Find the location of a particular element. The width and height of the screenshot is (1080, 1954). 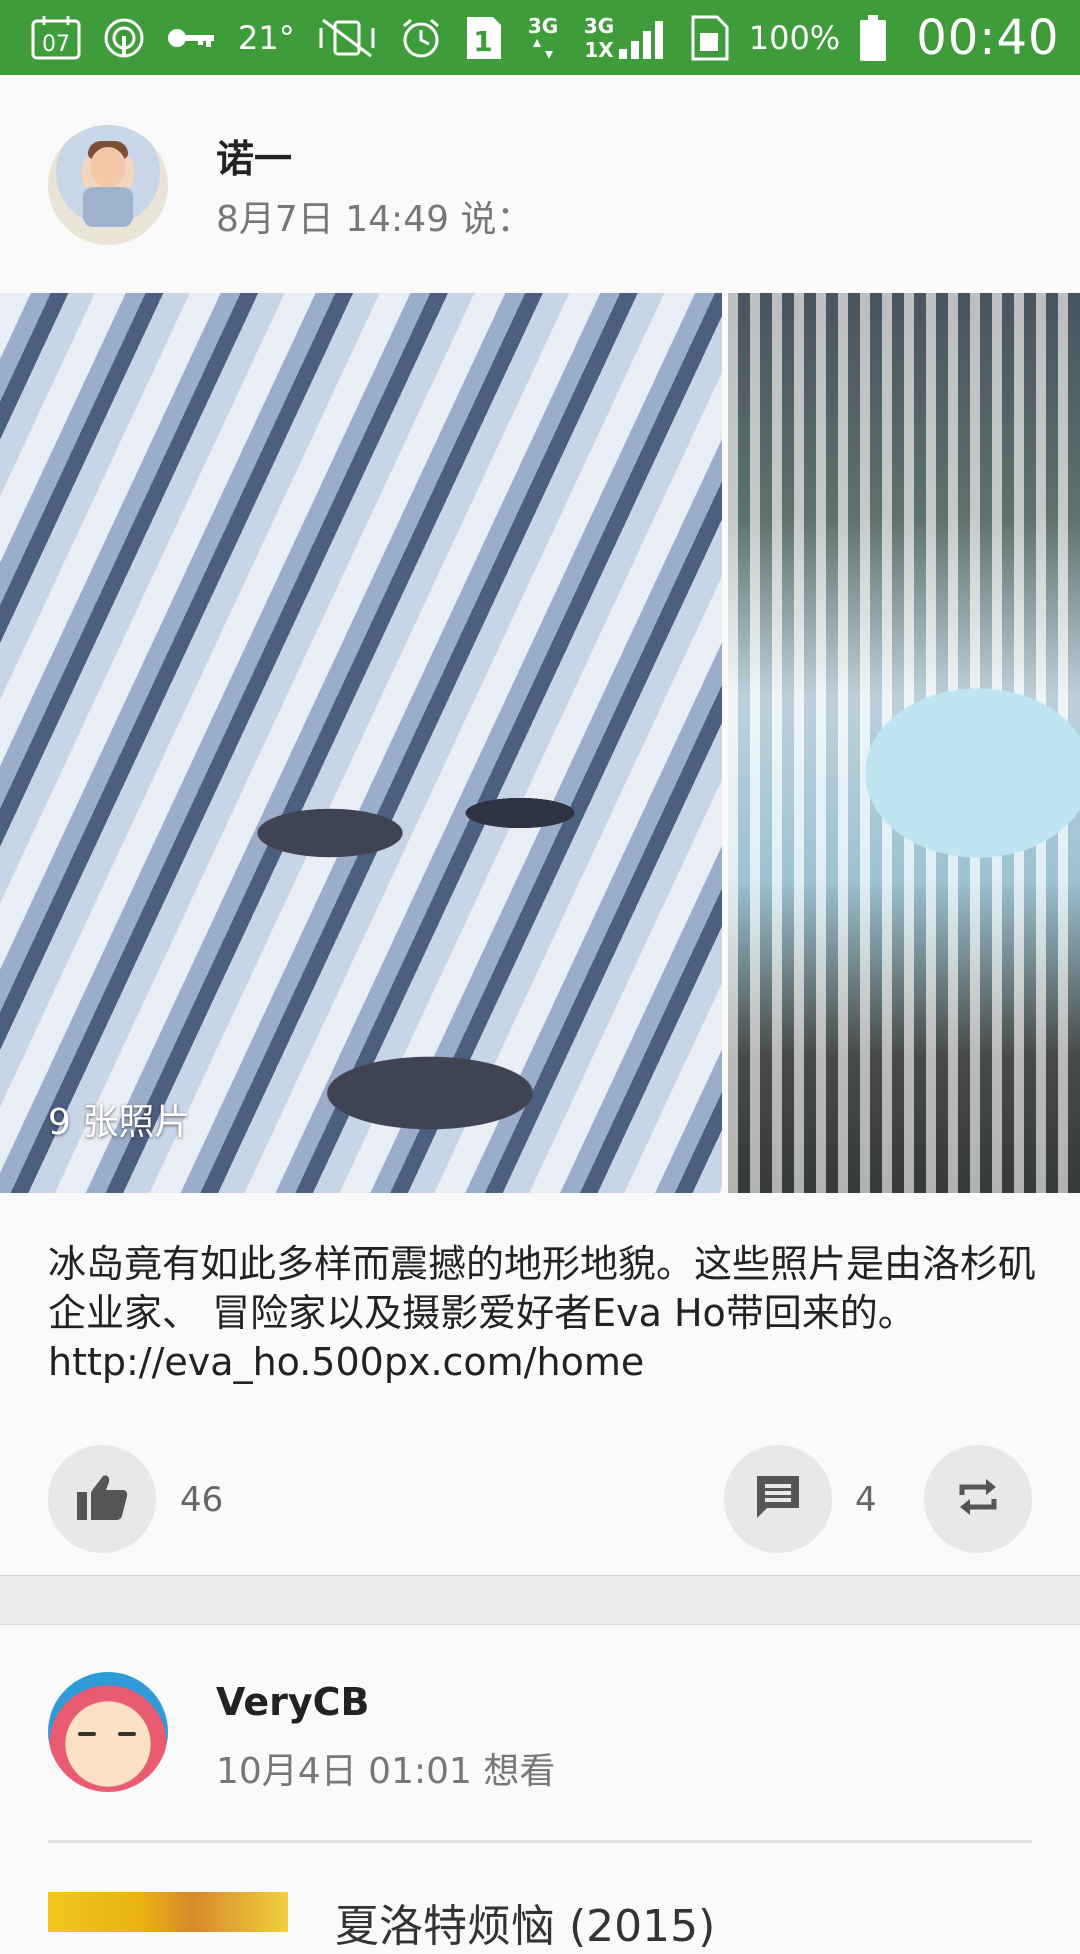

status-bar: 07 21° 1 3G 3G 1X 100% 00:40 is located at coordinates (540, 37).